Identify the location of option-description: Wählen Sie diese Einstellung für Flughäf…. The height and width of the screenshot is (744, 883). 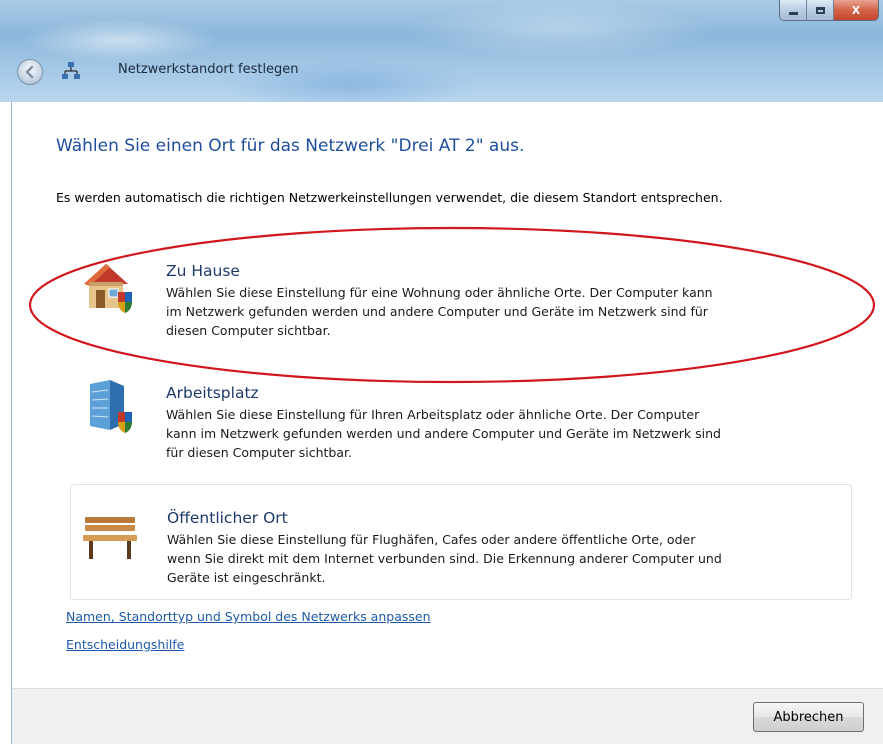
(444, 558).